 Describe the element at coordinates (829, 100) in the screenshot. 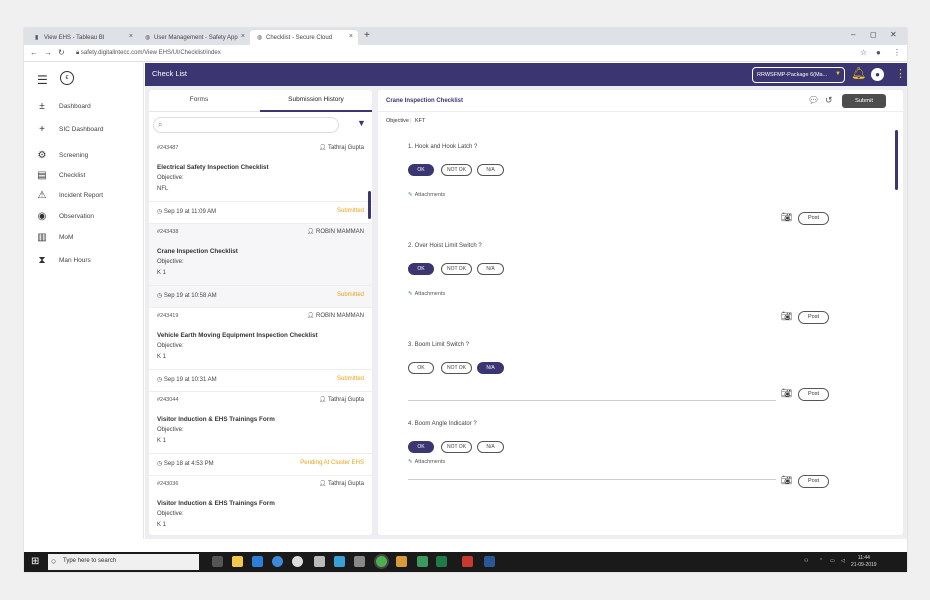

I see `history-icon: ↺` at that location.